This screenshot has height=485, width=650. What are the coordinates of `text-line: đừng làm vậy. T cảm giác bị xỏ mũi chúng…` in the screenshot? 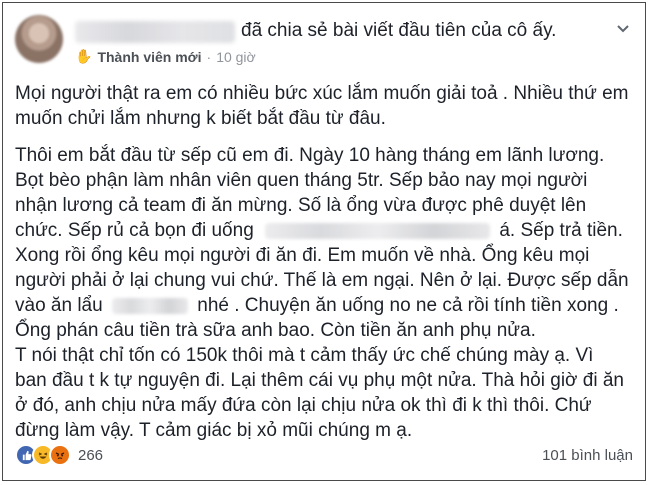 It's located at (214, 430).